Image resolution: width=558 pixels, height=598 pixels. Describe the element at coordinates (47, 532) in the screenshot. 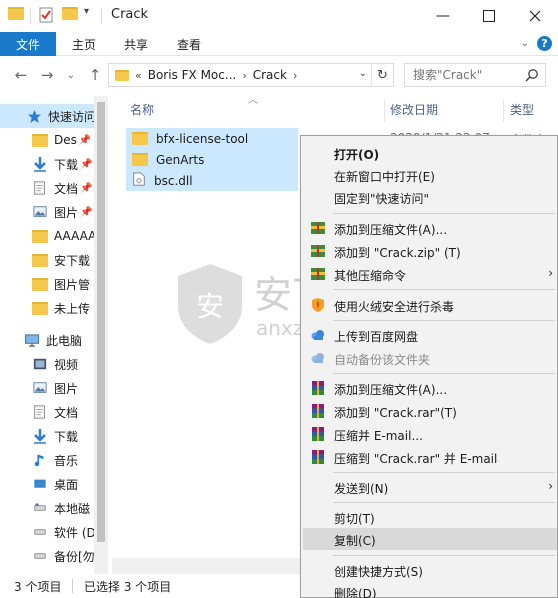

I see `nav-item-software-drive: 软件 (D` at that location.